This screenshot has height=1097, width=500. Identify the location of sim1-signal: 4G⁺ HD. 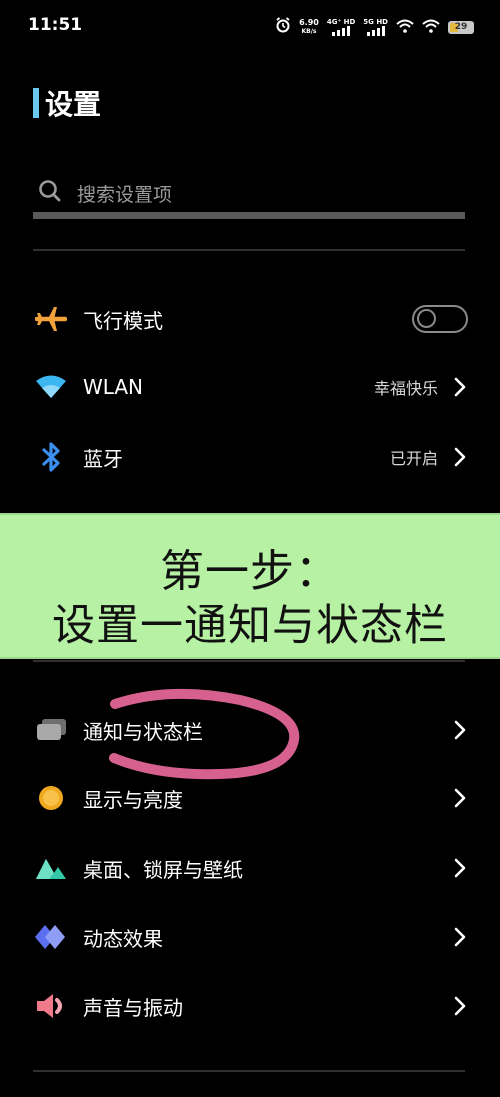
(341, 27).